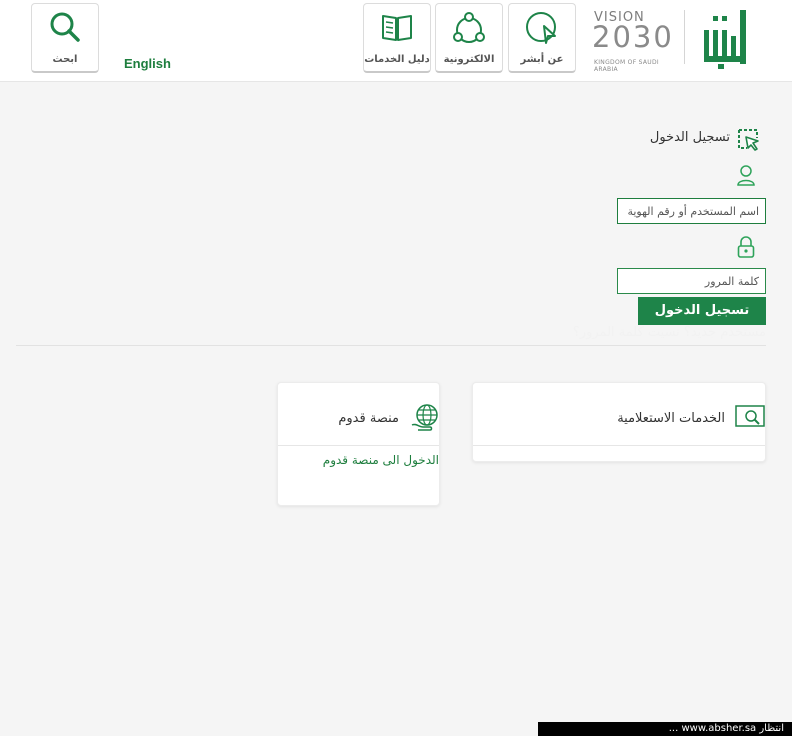  What do you see at coordinates (669, 332) in the screenshot?
I see `register-forgot-link: مستخدم جديد؟ نسيت كلمة المرور؟` at bounding box center [669, 332].